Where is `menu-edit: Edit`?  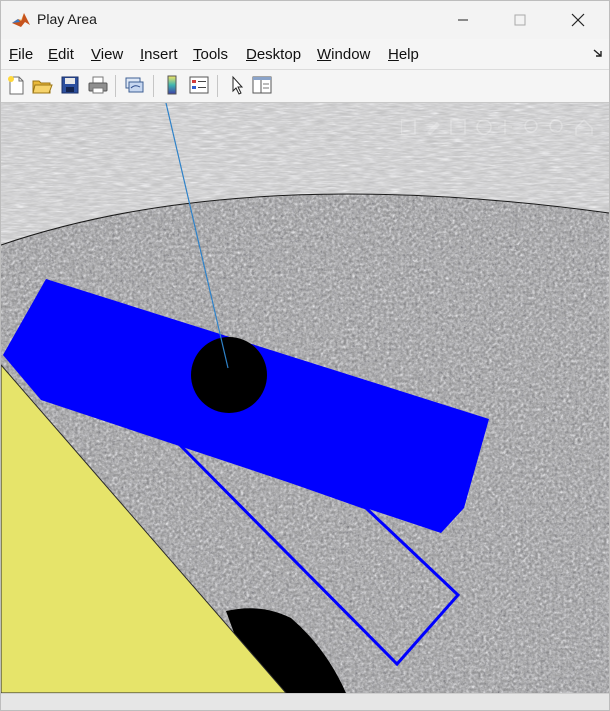 menu-edit: Edit is located at coordinates (61, 54).